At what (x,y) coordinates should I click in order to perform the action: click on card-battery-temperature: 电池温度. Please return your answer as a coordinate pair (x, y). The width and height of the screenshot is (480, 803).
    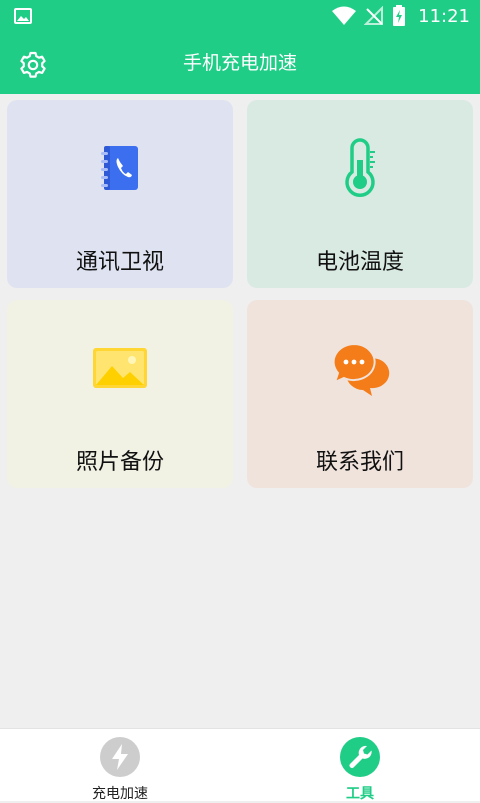
    Looking at the image, I should click on (360, 194).